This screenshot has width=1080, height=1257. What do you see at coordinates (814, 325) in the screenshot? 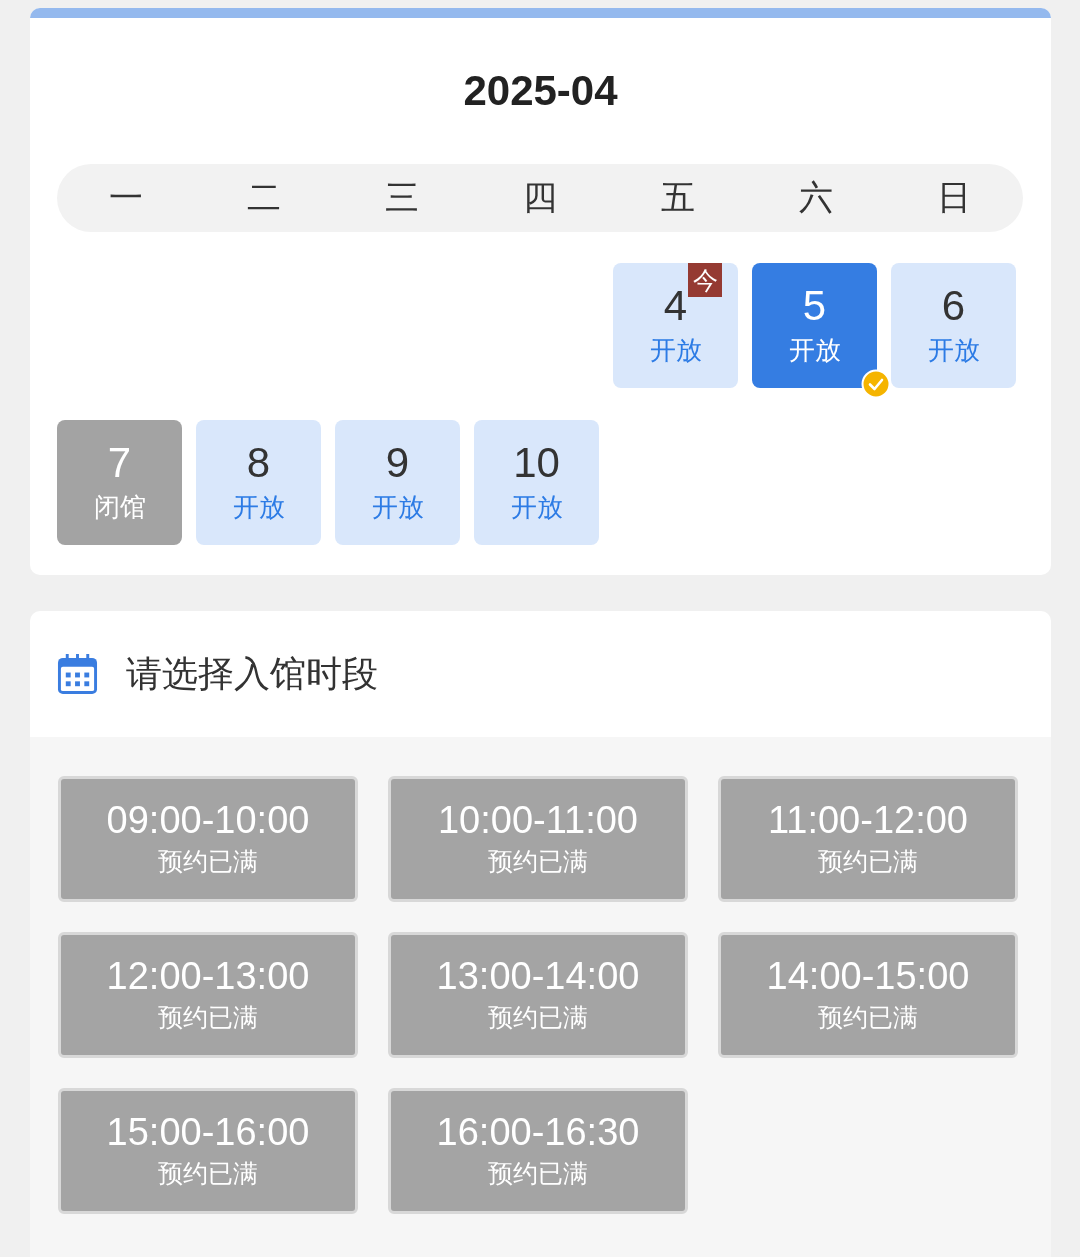
I see `day-cell: 5 开放` at bounding box center [814, 325].